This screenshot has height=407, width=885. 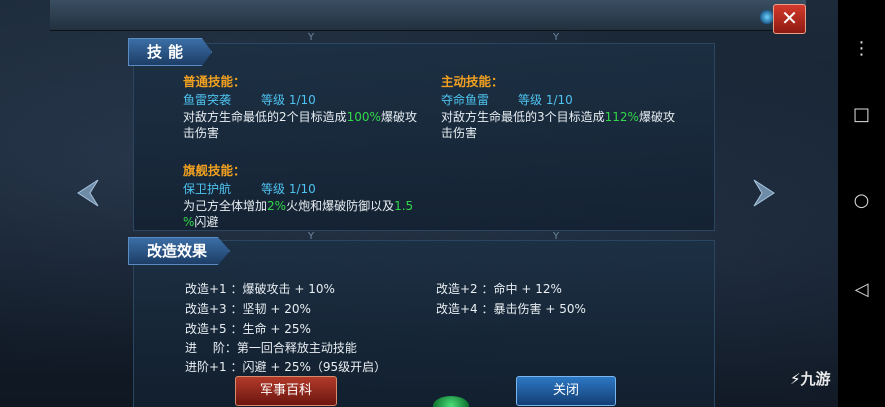 I want to click on active-skill-name: 夺命鱼雷, so click(x=465, y=100).